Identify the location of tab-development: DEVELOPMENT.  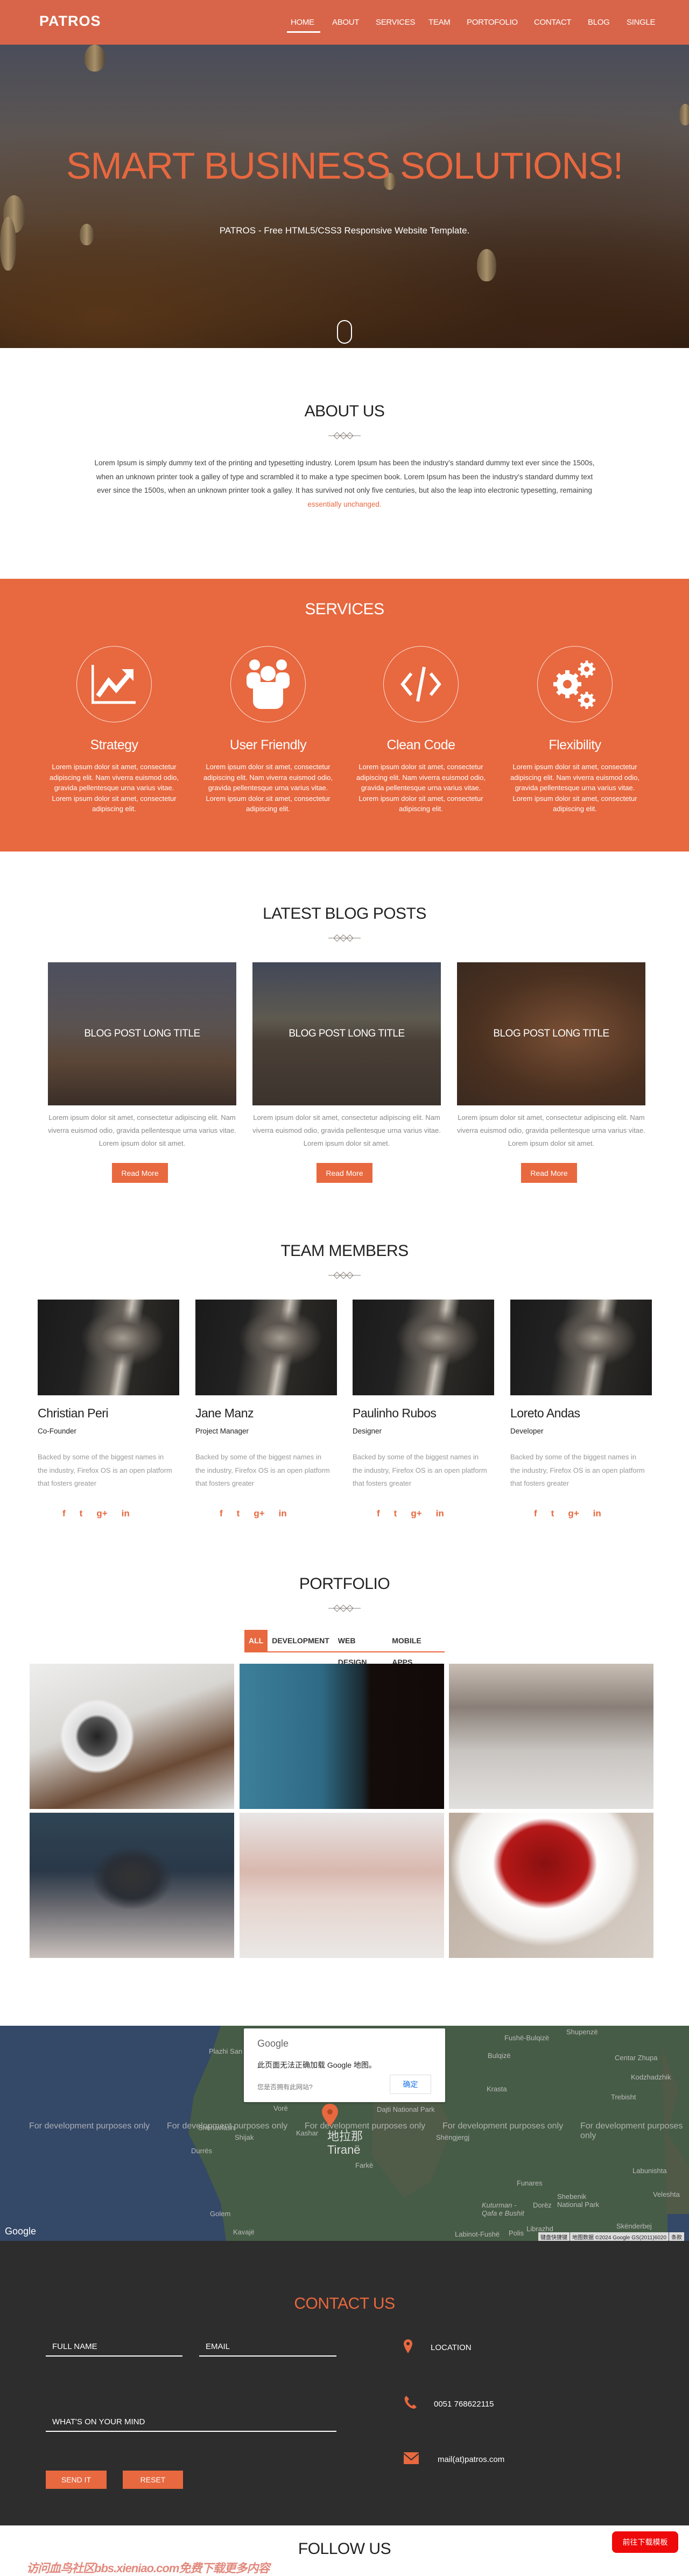
(301, 1640).